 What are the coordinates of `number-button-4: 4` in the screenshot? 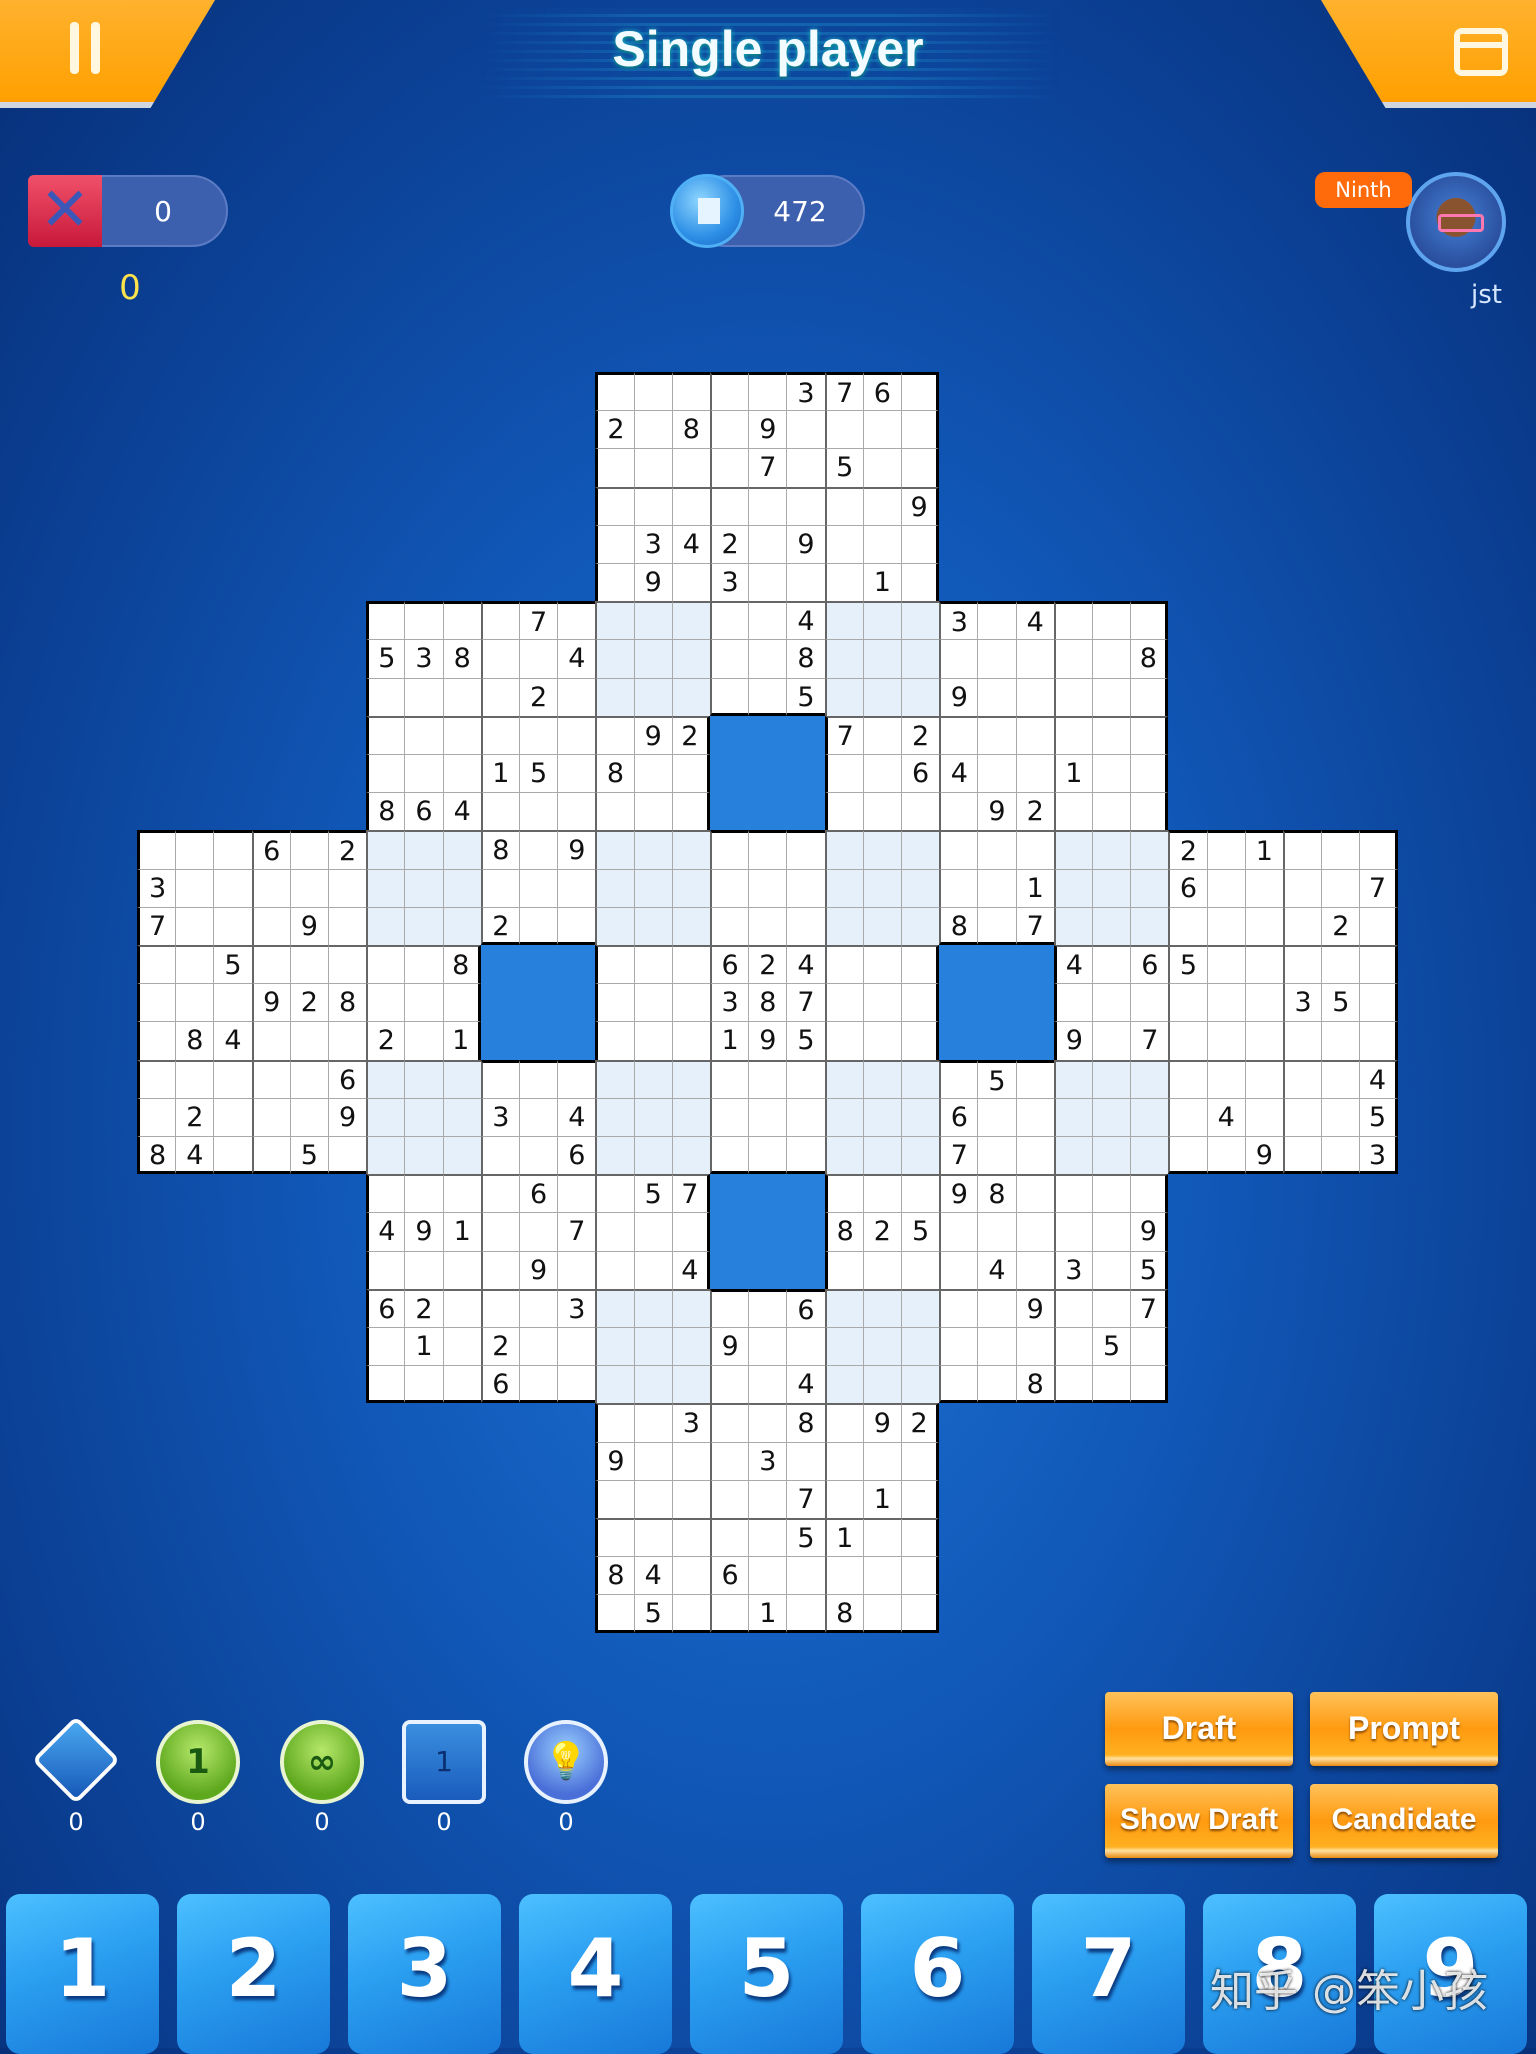 It's located at (595, 1974).